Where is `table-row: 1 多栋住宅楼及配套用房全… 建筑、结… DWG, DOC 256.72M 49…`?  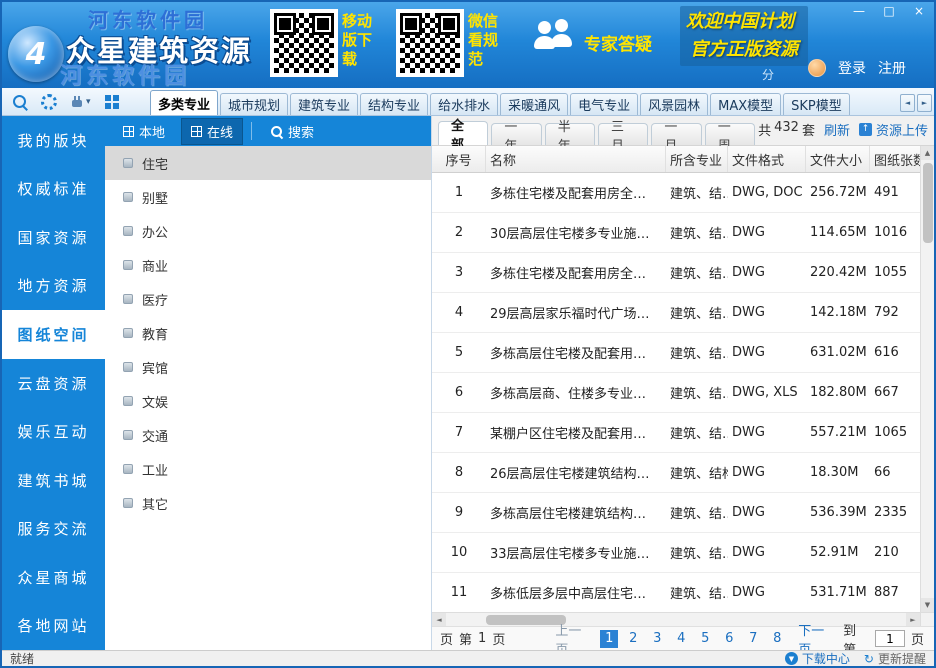
table-row: 1 多栋住宅楼及配套用房全… 建筑、结… DWG, DOC 256.72M 49… is located at coordinates (676, 193).